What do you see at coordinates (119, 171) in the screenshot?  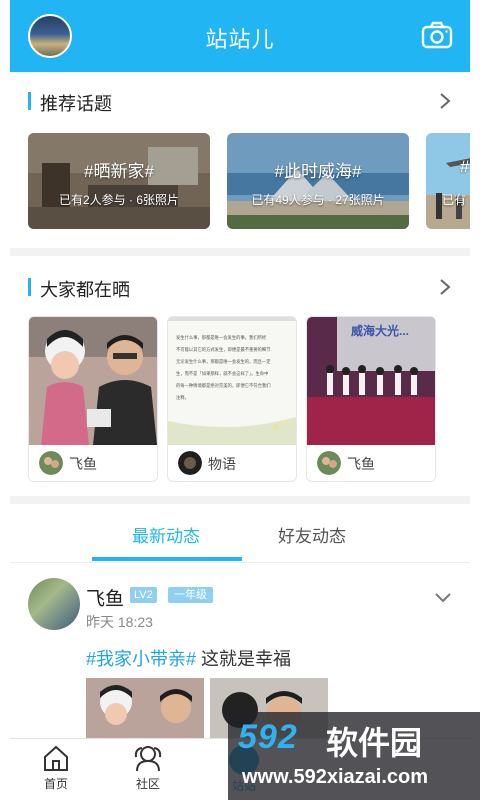 I see `topic-title: #晒新家#` at bounding box center [119, 171].